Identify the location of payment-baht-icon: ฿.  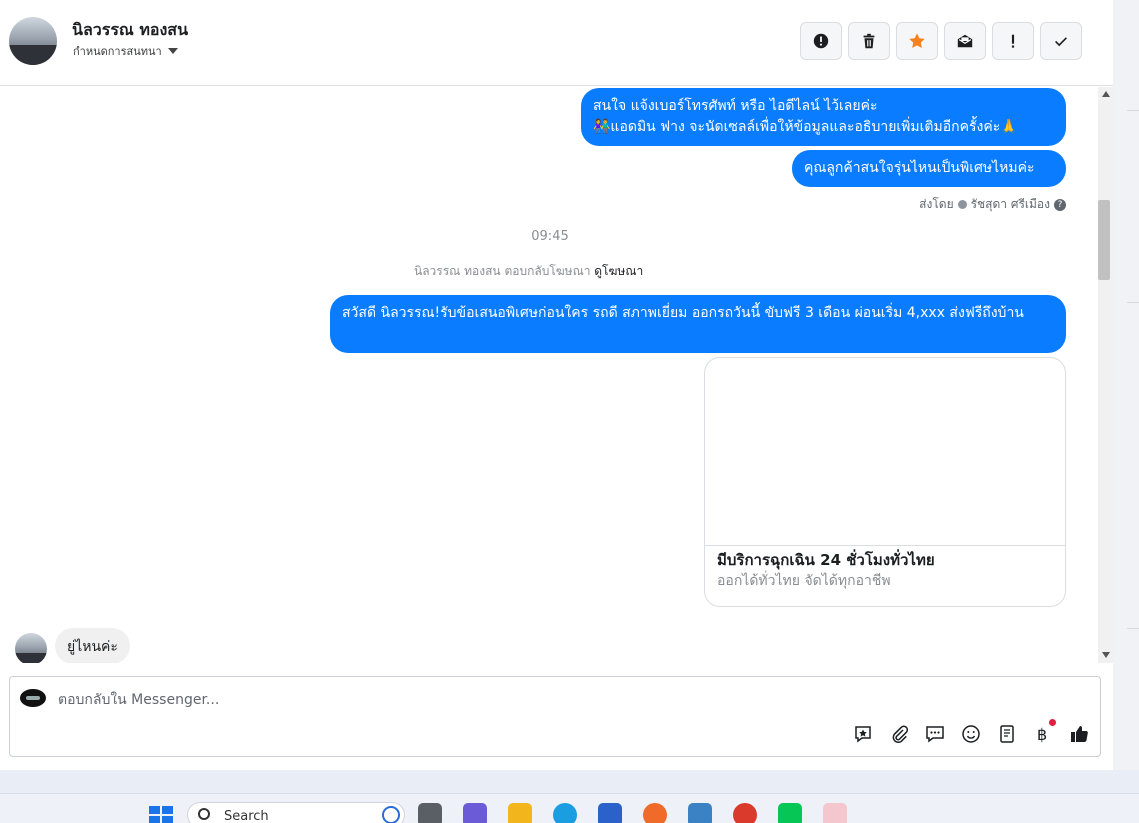
(1042, 734).